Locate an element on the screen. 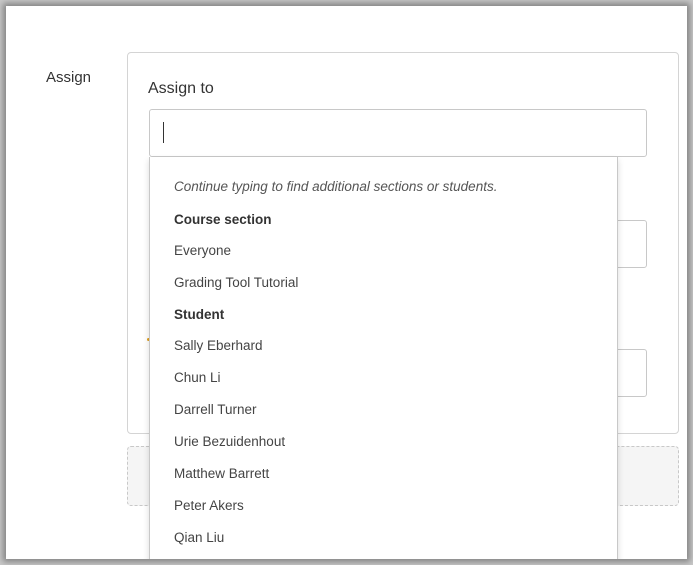  option-student: Qian Liu is located at coordinates (199, 537).